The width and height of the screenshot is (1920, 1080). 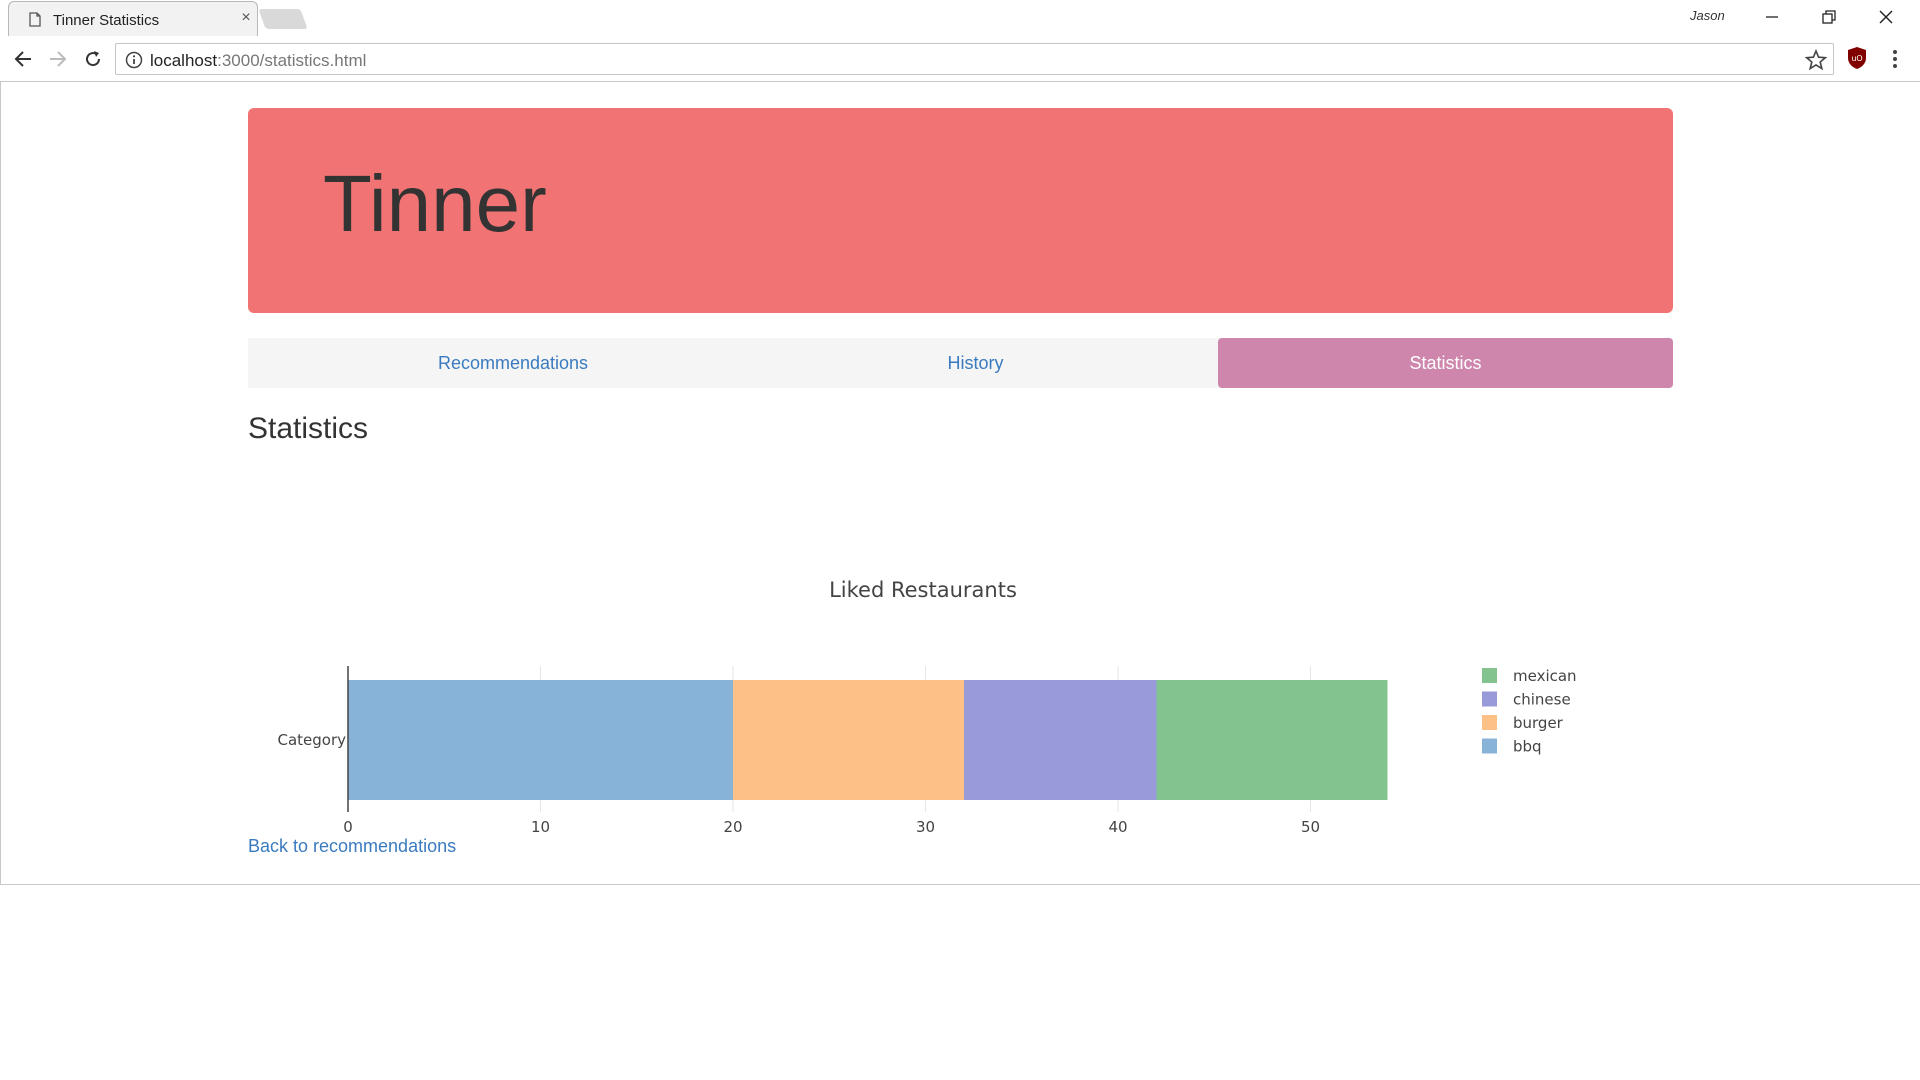 I want to click on legend-swatch-mexican, so click(x=1489, y=675).